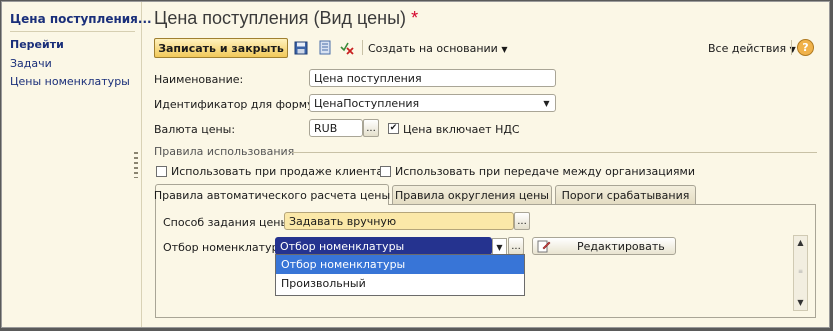 The height and width of the screenshot is (331, 833). Describe the element at coordinates (800, 243) in the screenshot. I see `scroll-up-icon: ▲` at that location.